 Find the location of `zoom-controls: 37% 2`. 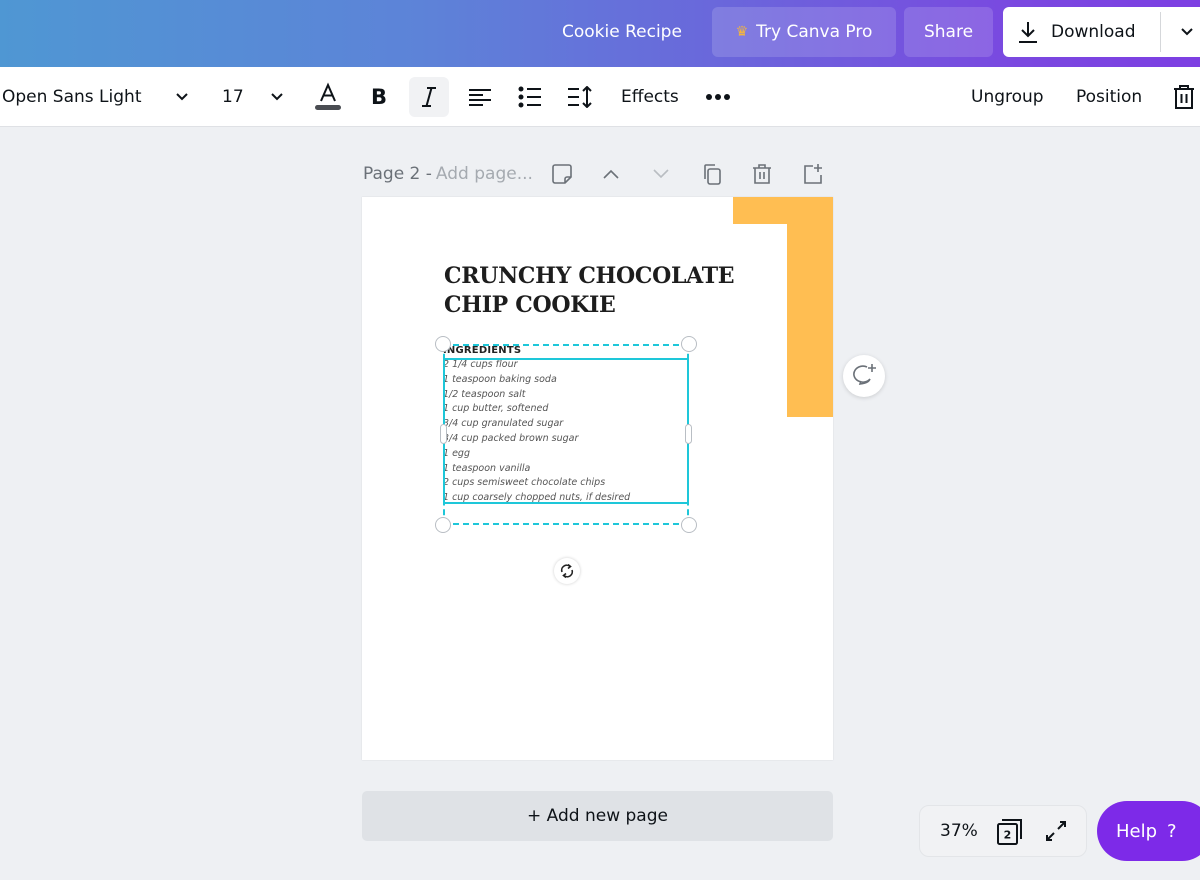

zoom-controls: 37% 2 is located at coordinates (1003, 831).